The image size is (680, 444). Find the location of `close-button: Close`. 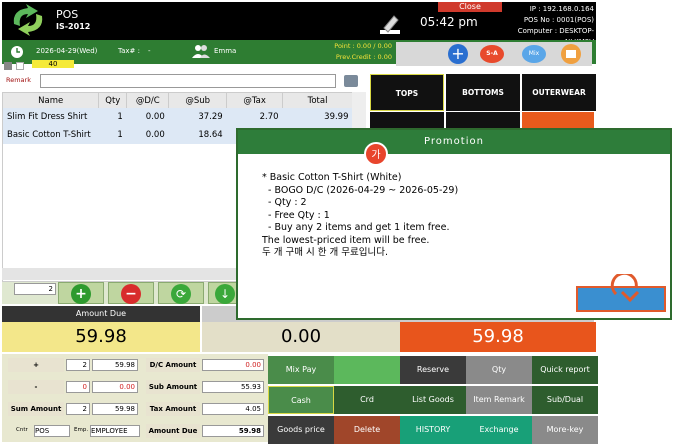

close-button: Close is located at coordinates (470, 7).